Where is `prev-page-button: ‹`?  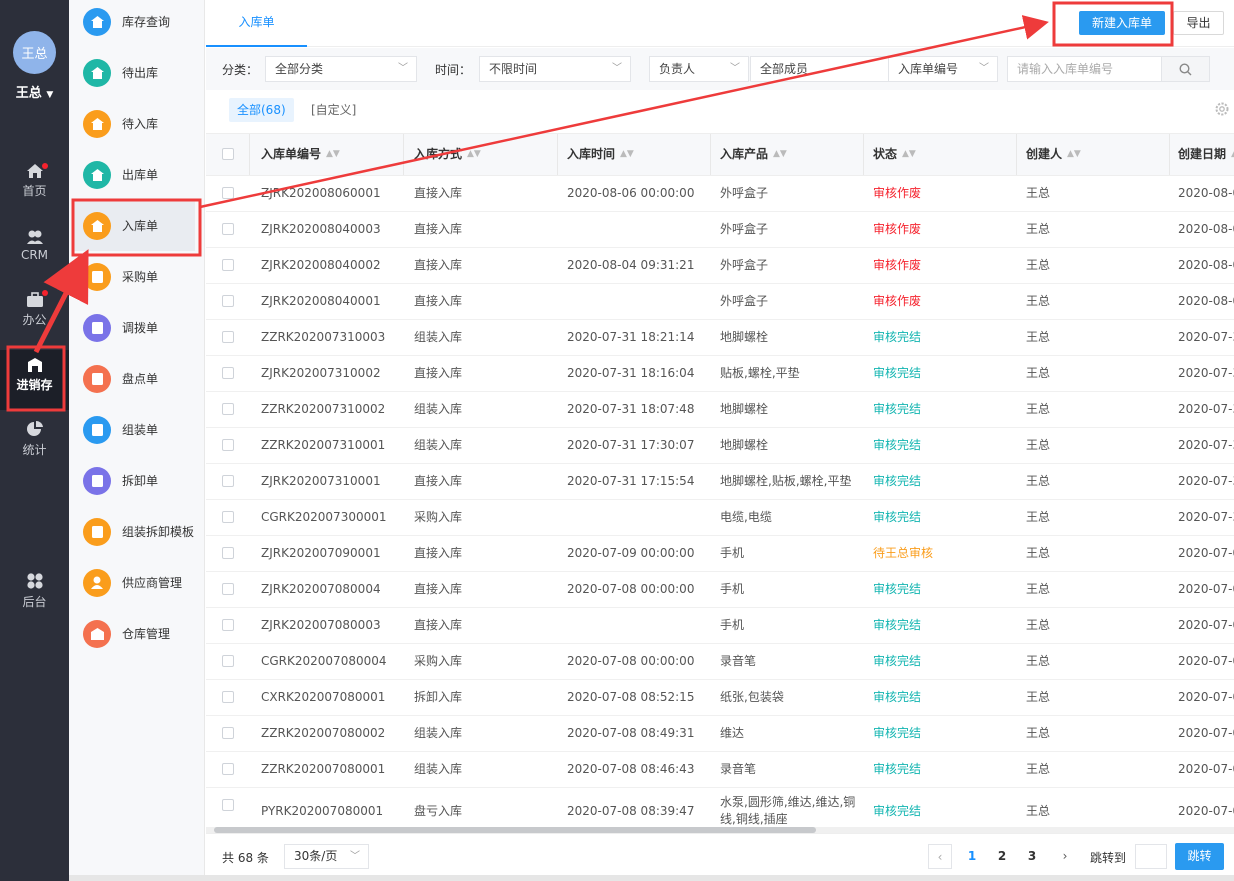
prev-page-button: ‹ is located at coordinates (940, 856).